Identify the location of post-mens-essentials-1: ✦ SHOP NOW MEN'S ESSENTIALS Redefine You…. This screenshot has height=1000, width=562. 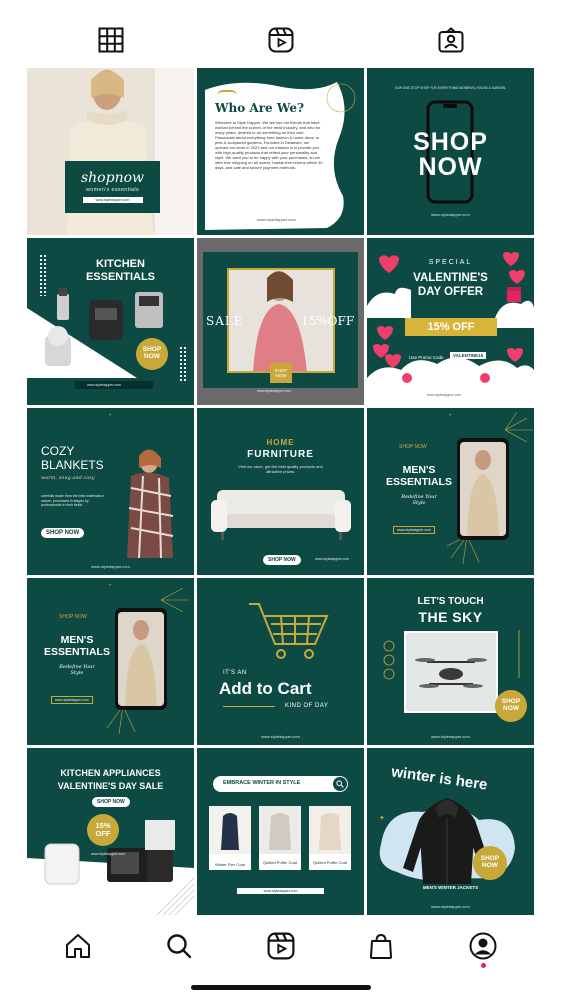
(450, 491).